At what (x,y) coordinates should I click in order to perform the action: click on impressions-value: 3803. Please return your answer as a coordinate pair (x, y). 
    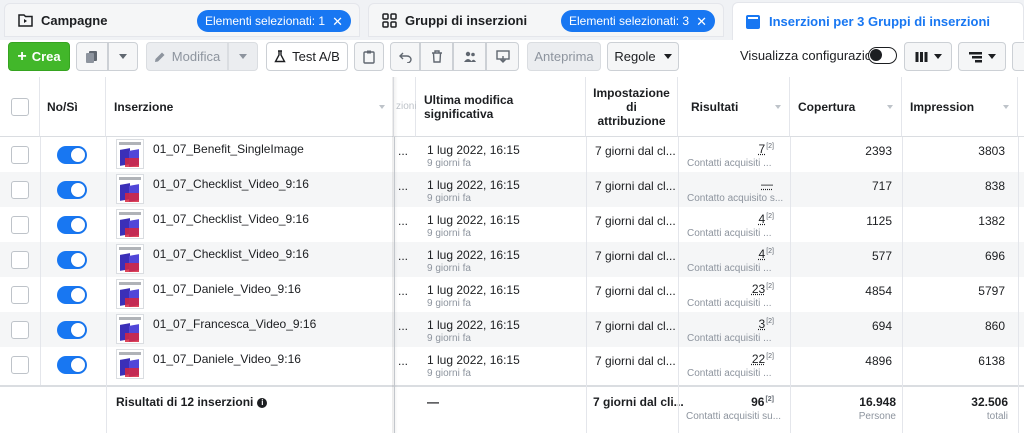
    Looking at the image, I should click on (957, 151).